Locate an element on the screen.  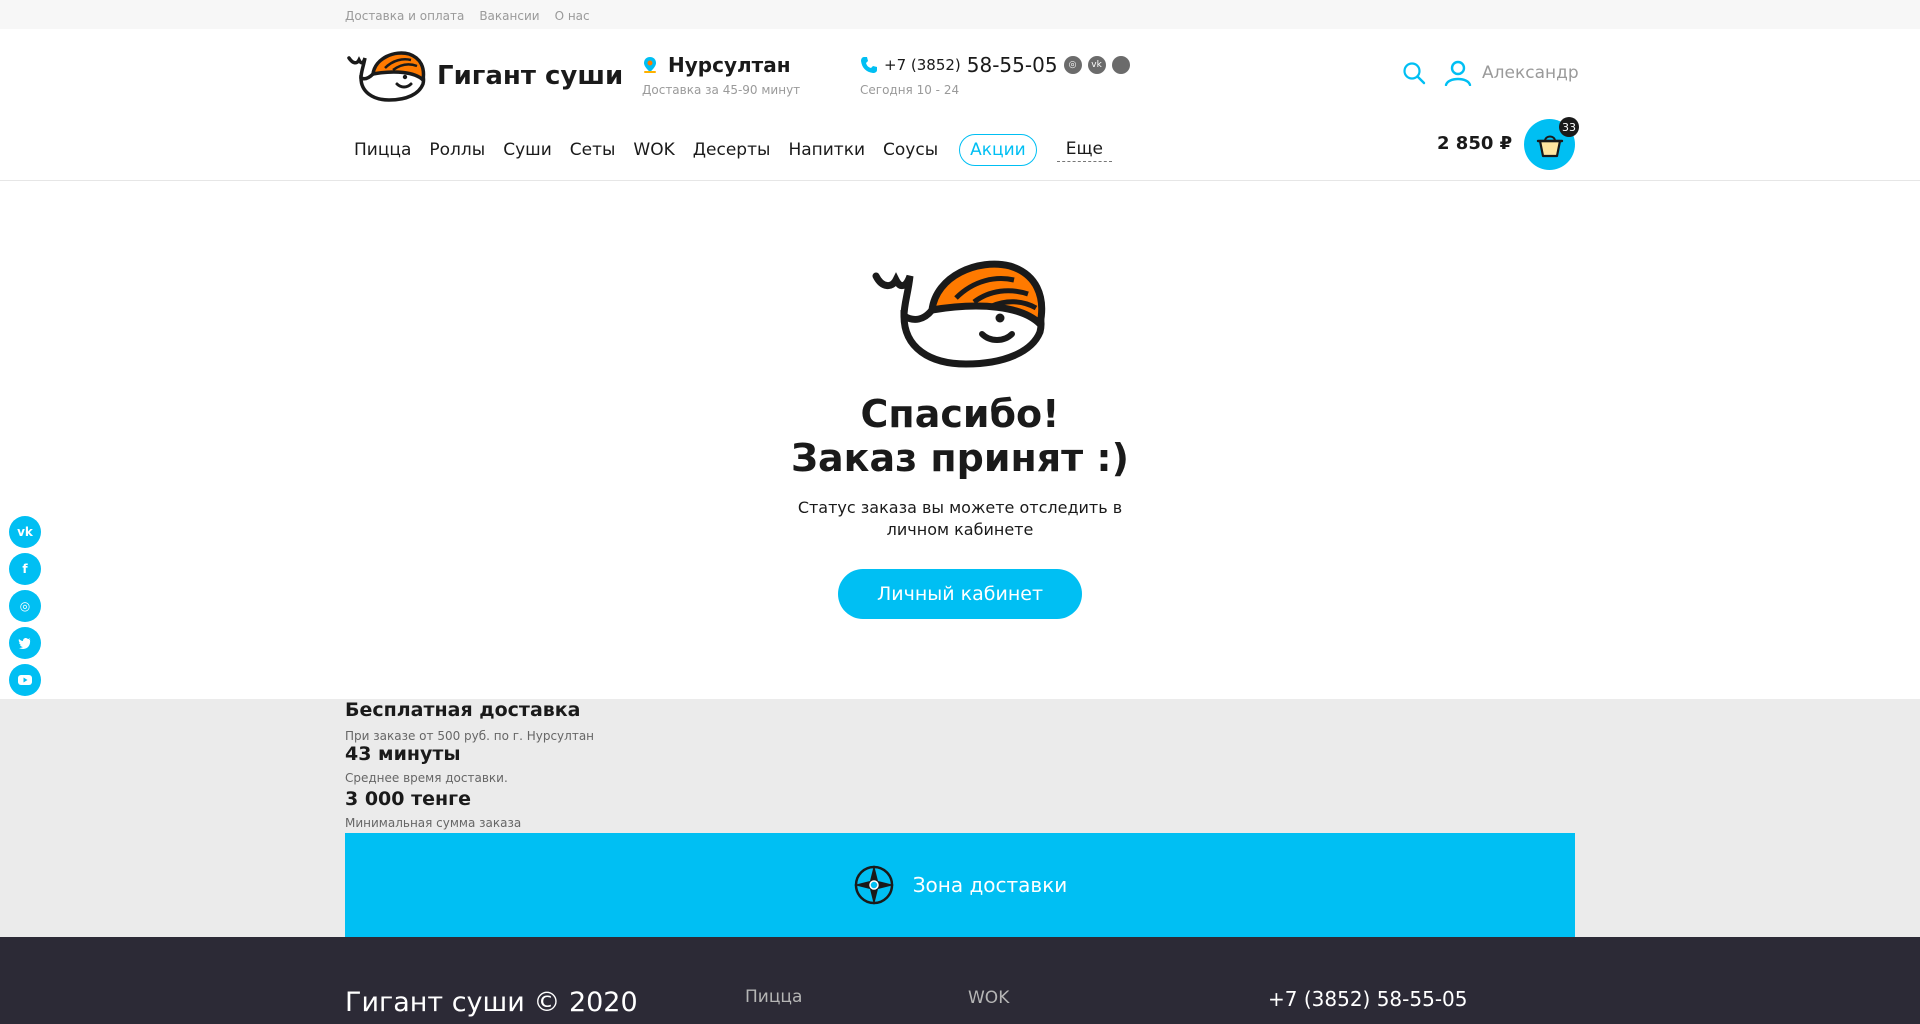
min-order-block: 3 000 тенге Минимальная сумма заказа is located at coordinates (433, 809).